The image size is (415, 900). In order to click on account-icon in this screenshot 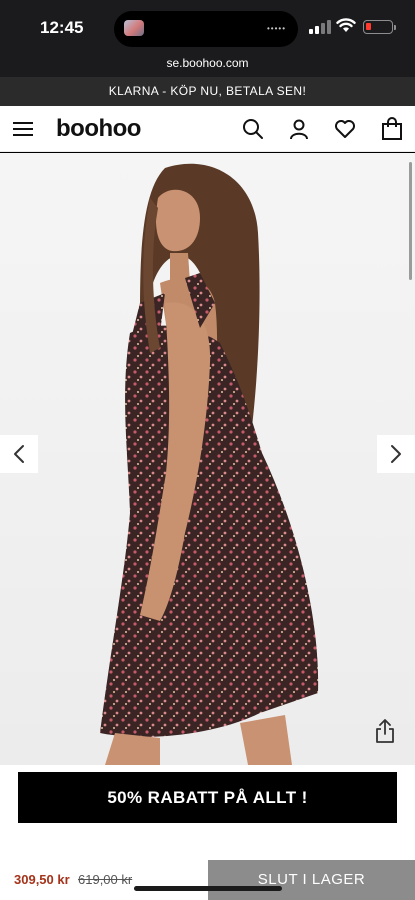, I will do `click(299, 129)`.